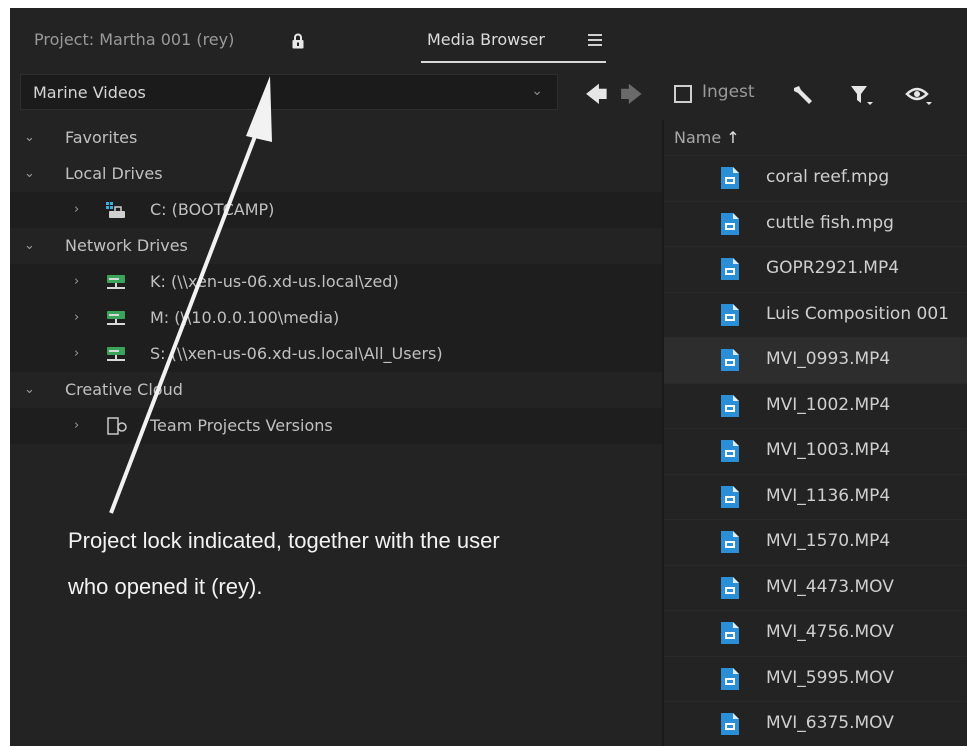  I want to click on annotation-line: who opened it (rey)., so click(165, 586).